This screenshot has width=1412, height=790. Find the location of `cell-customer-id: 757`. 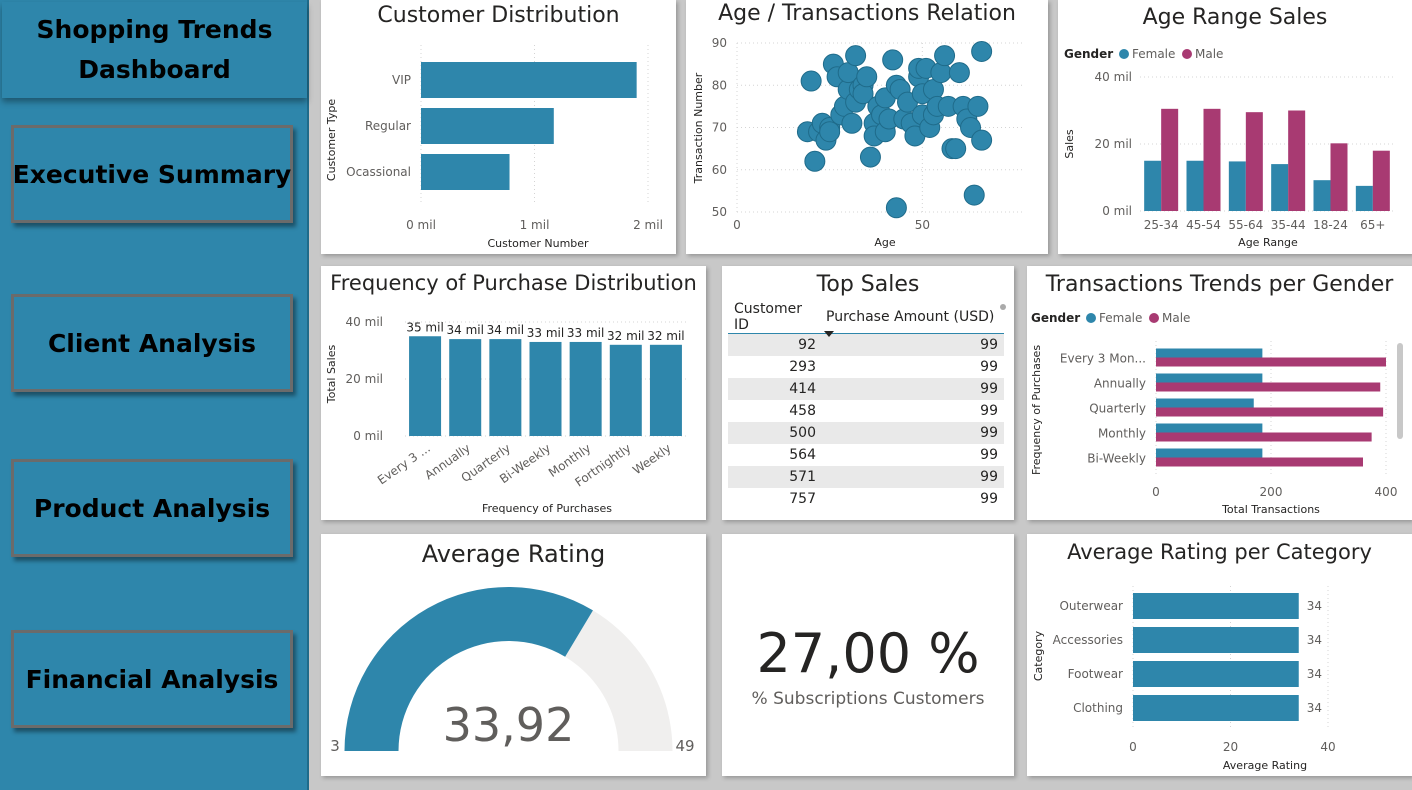

cell-customer-id: 757 is located at coordinates (802, 499).